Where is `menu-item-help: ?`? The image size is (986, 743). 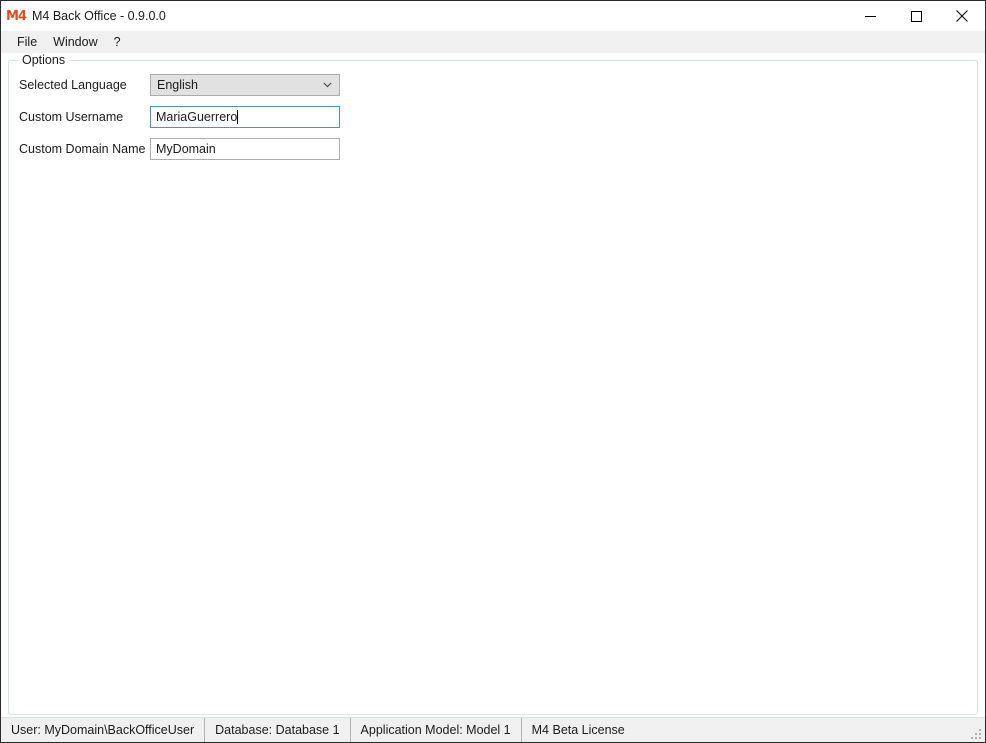
menu-item-help: ? is located at coordinates (117, 42).